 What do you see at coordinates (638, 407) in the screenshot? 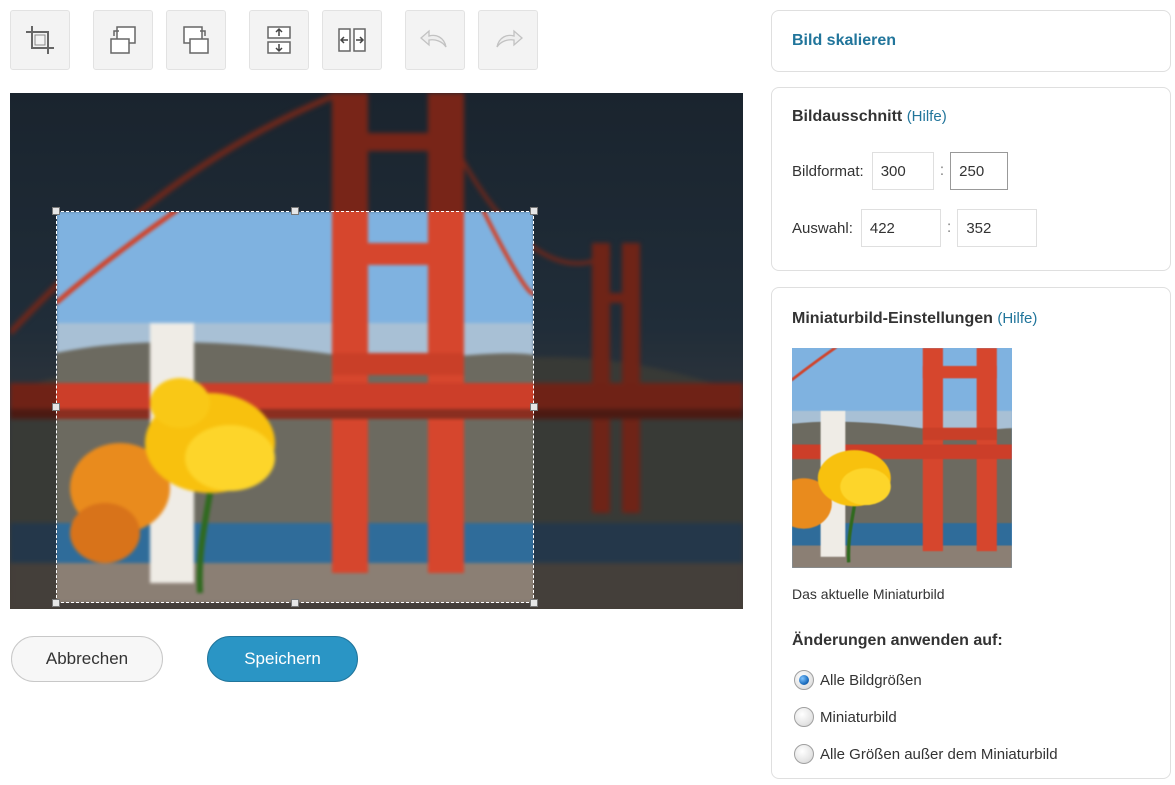
I see `crop-dim-right` at bounding box center [638, 407].